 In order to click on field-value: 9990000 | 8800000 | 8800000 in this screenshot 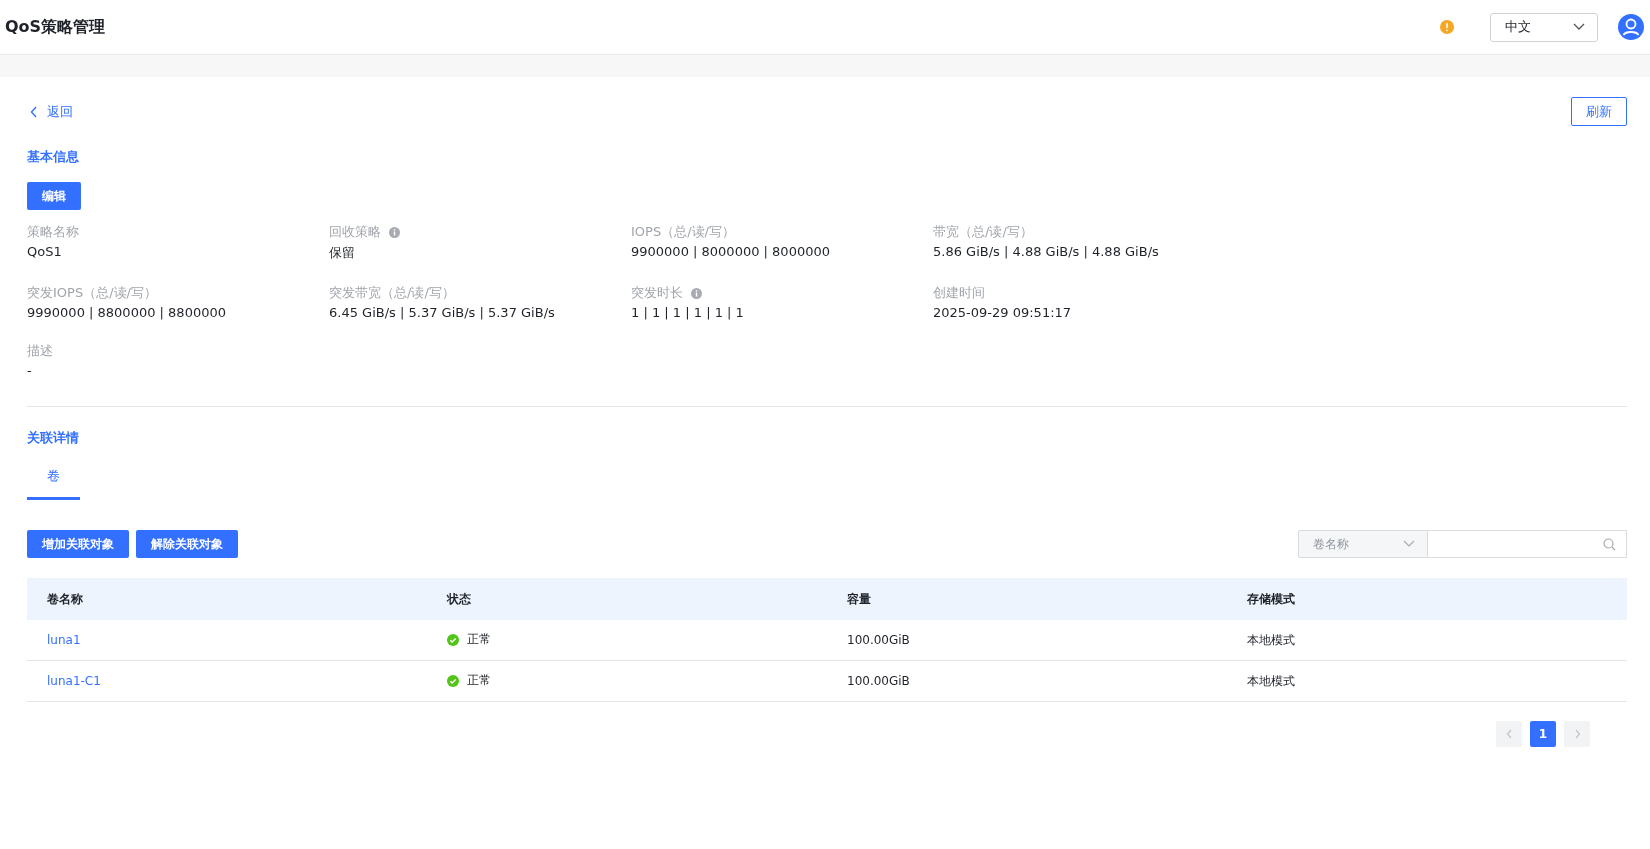, I will do `click(127, 312)`.